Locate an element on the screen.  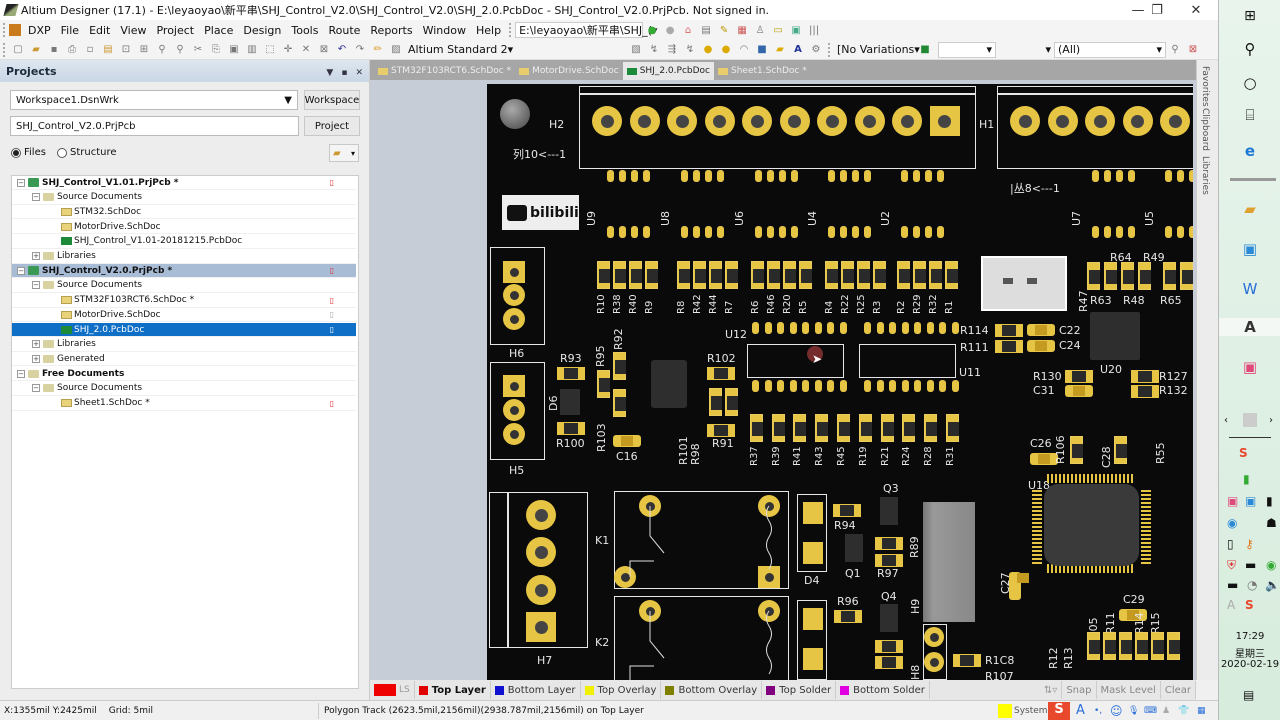
zoom-area-icon: ⊞ is located at coordinates (144, 50).